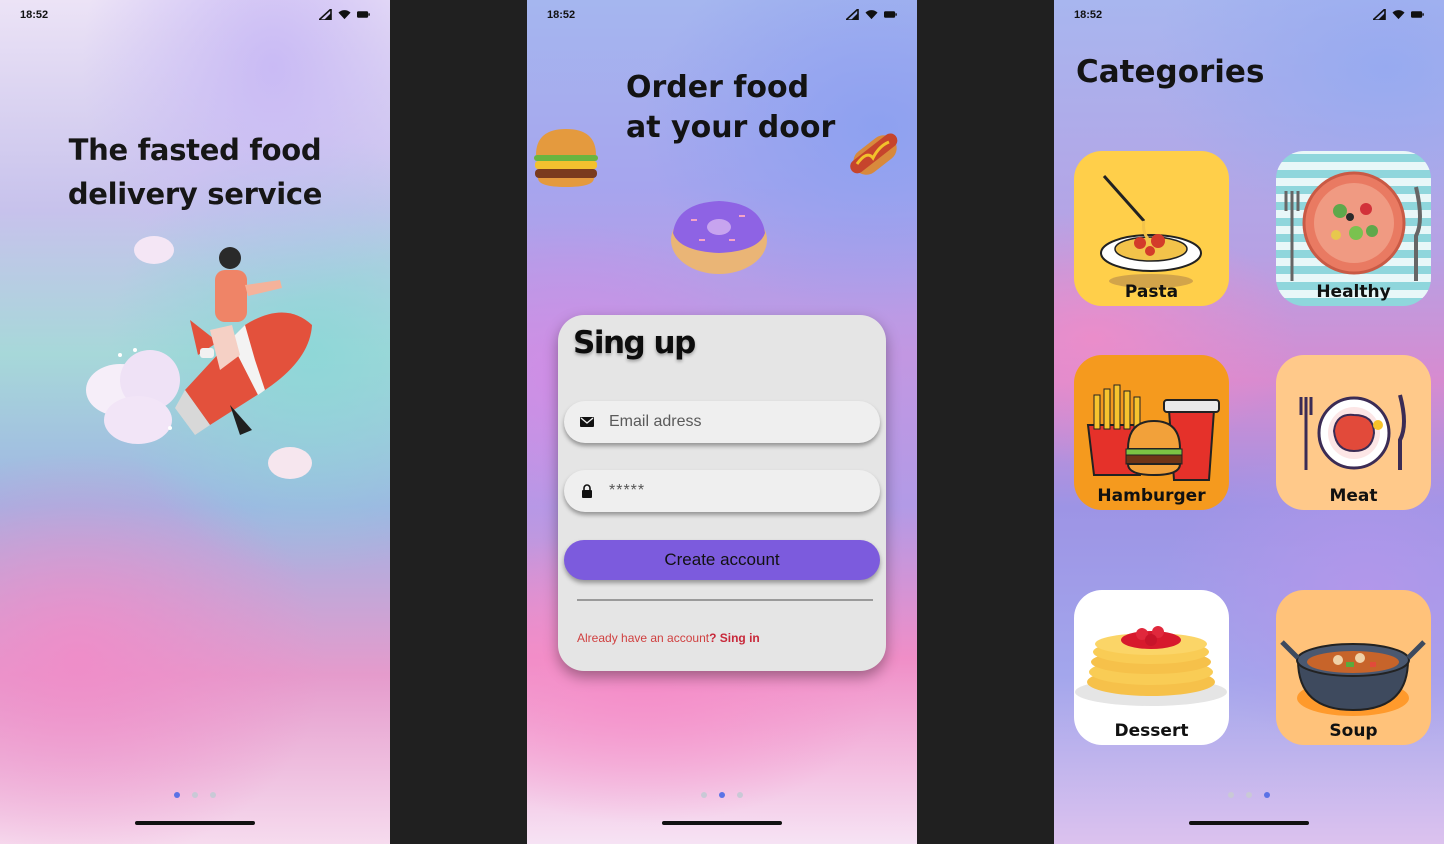 This screenshot has height=844, width=1444. Describe the element at coordinates (874, 154) in the screenshot. I see `hotdog-icon` at that location.